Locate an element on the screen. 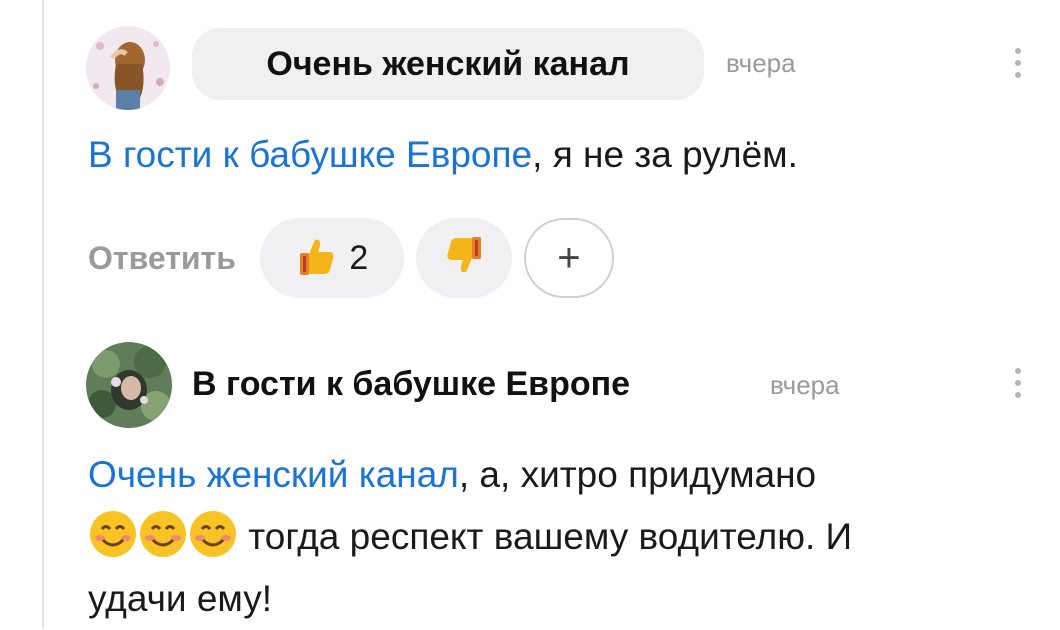 The height and width of the screenshot is (630, 1060). like-count: 2 is located at coordinates (359, 257).